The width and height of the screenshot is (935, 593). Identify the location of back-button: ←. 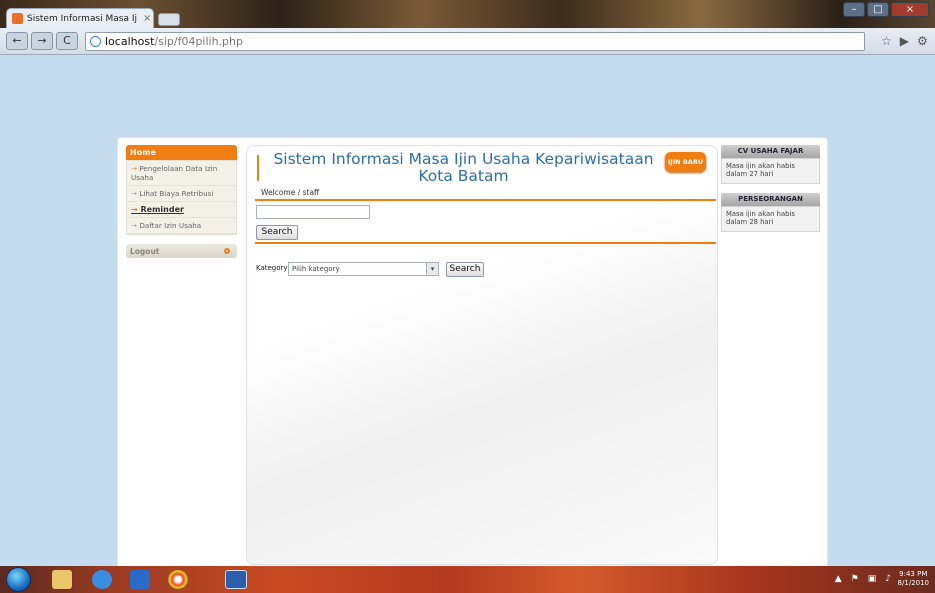
(17, 41).